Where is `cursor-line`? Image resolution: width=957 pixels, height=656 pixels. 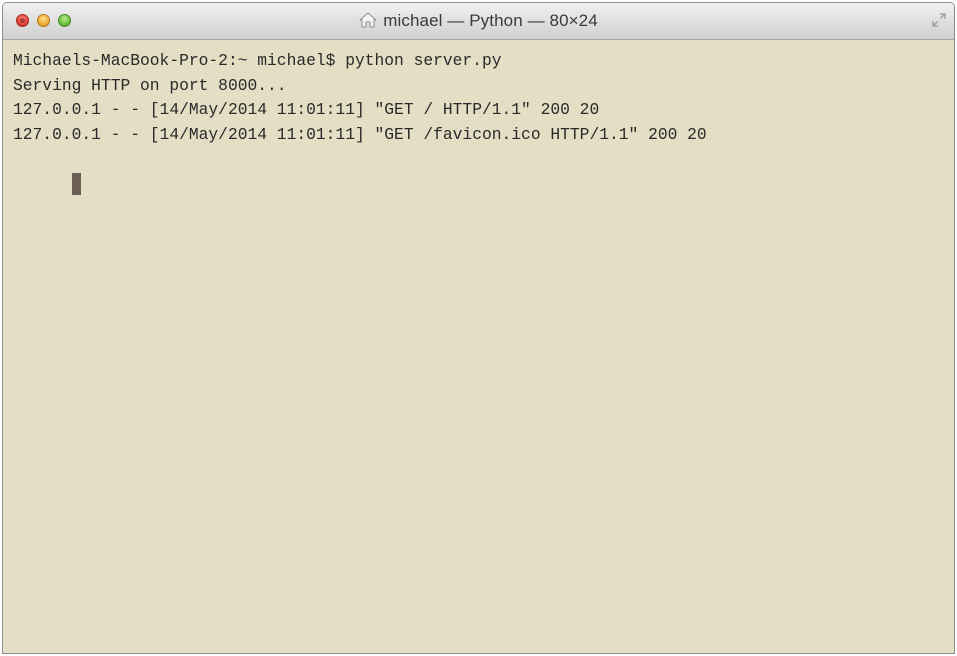 cursor-line is located at coordinates (483, 171).